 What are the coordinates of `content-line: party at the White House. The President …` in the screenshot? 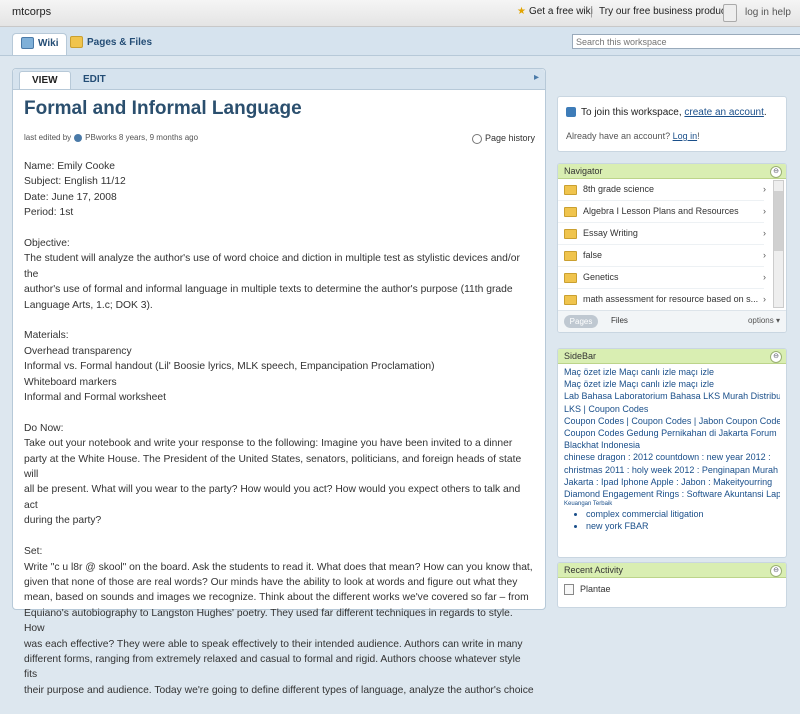 It's located at (273, 467).